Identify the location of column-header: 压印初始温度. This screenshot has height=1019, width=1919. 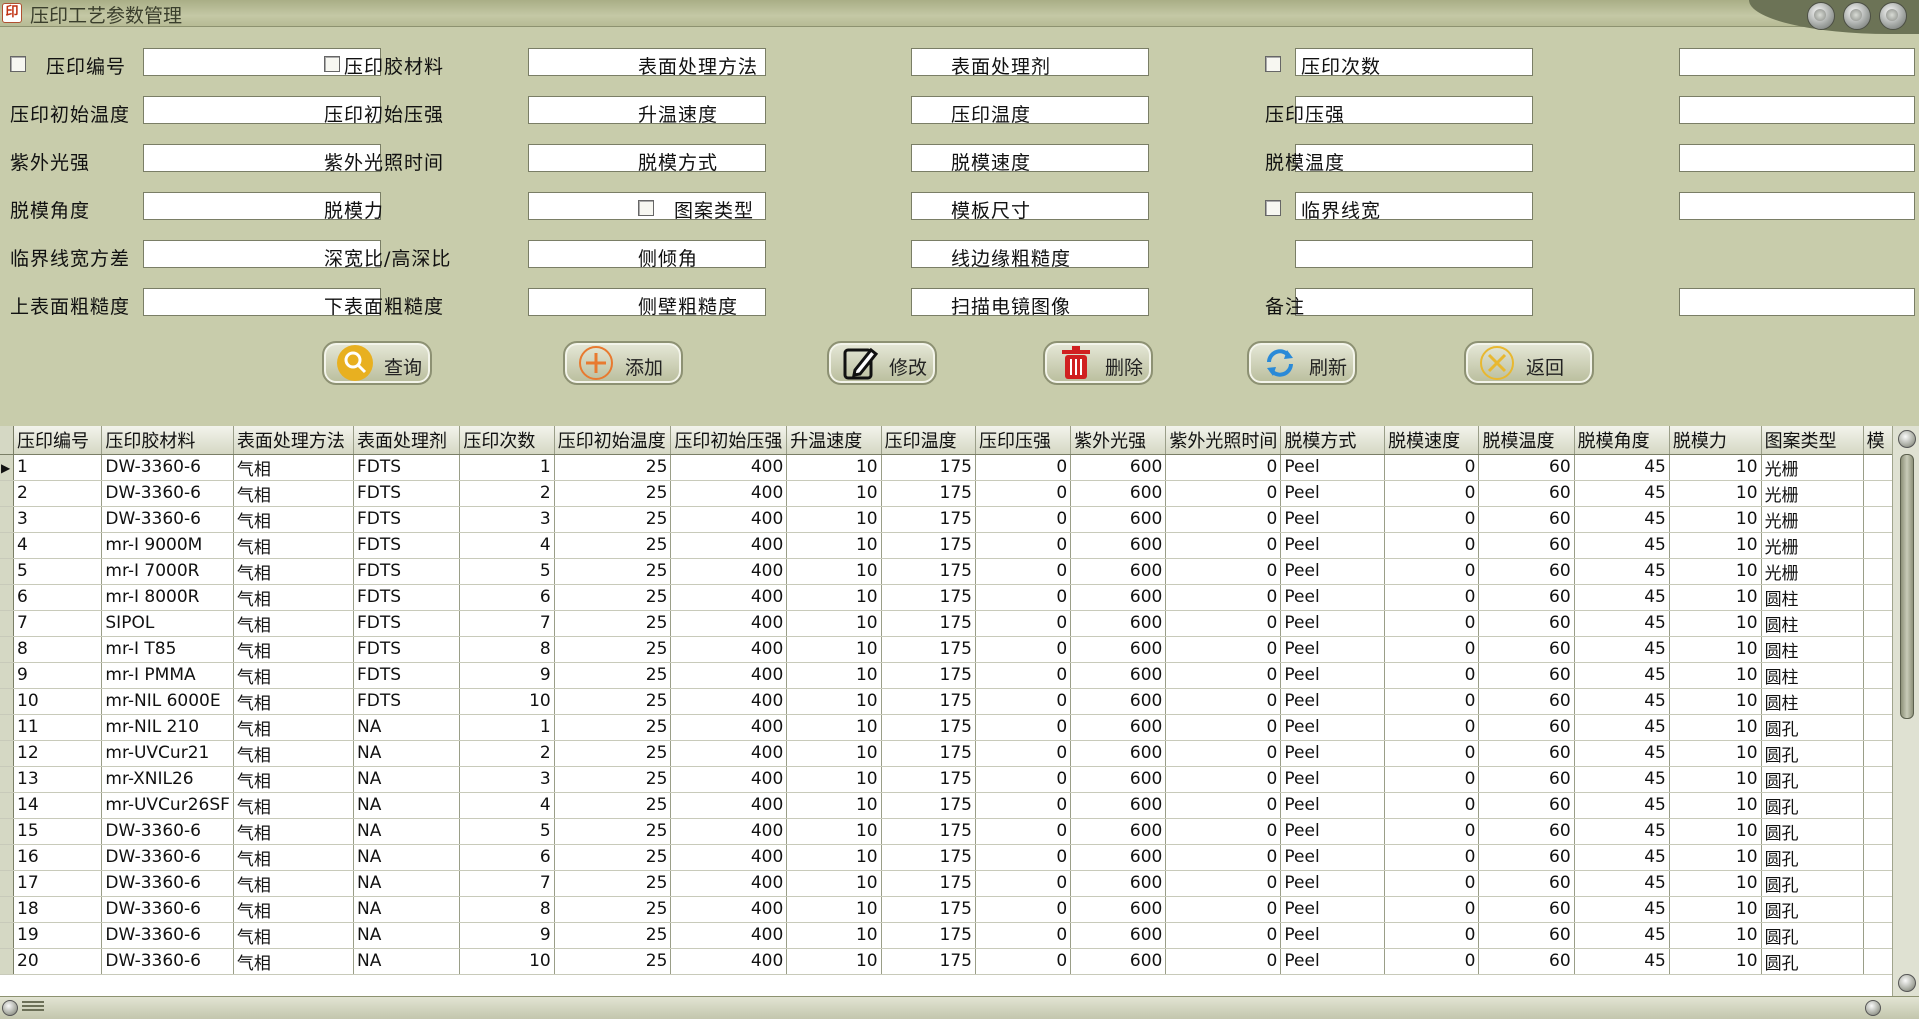
(613, 440).